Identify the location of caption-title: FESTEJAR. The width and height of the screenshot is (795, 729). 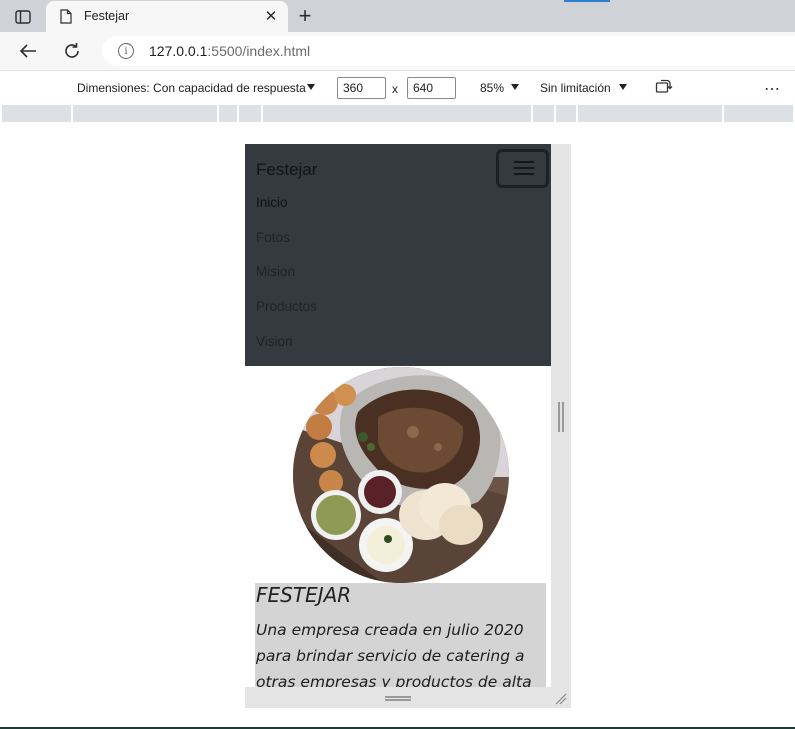
(304, 595).